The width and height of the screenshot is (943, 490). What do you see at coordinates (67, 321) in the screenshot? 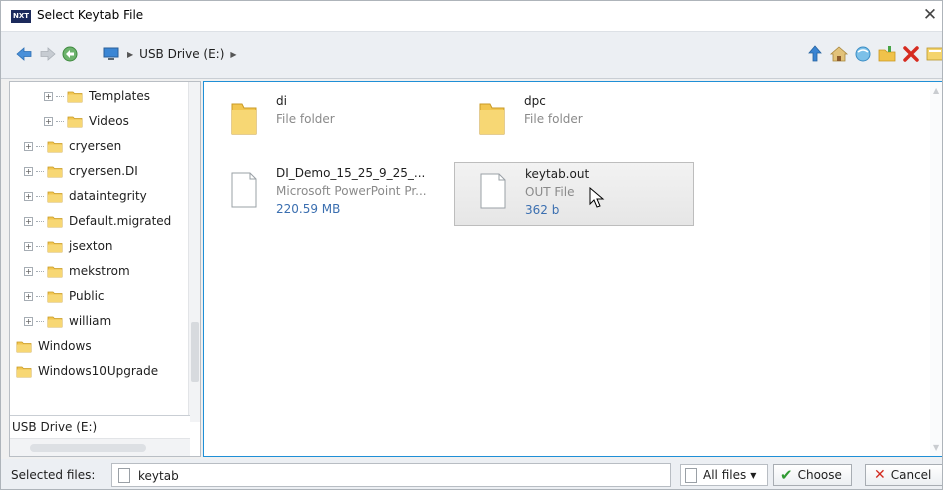
I see `tree-item: + william` at bounding box center [67, 321].